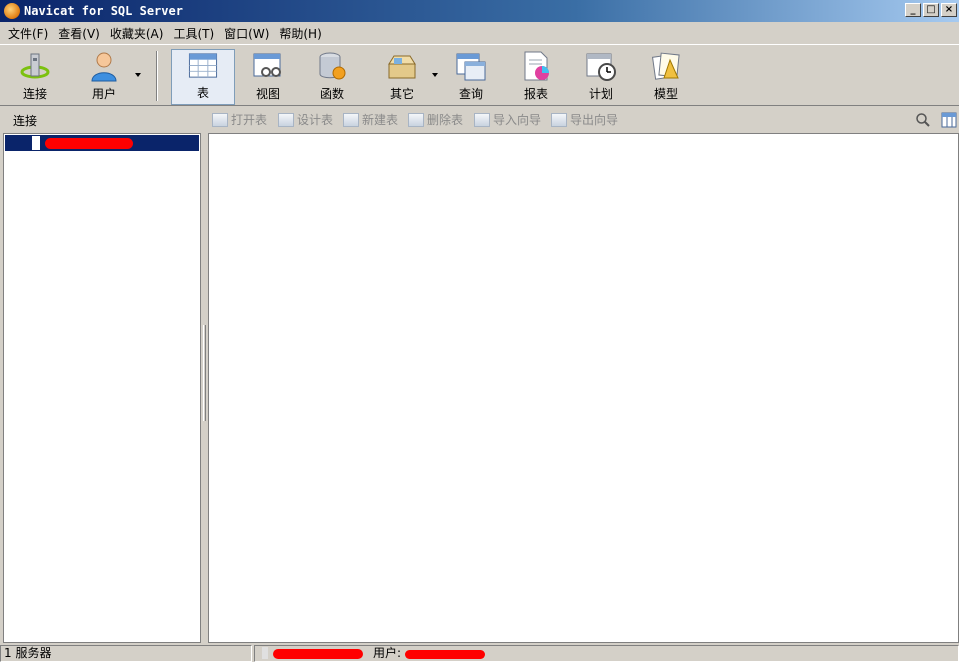 Image resolution: width=959 pixels, height=662 pixels. What do you see at coordinates (203, 65) in the screenshot?
I see `table-icon` at bounding box center [203, 65].